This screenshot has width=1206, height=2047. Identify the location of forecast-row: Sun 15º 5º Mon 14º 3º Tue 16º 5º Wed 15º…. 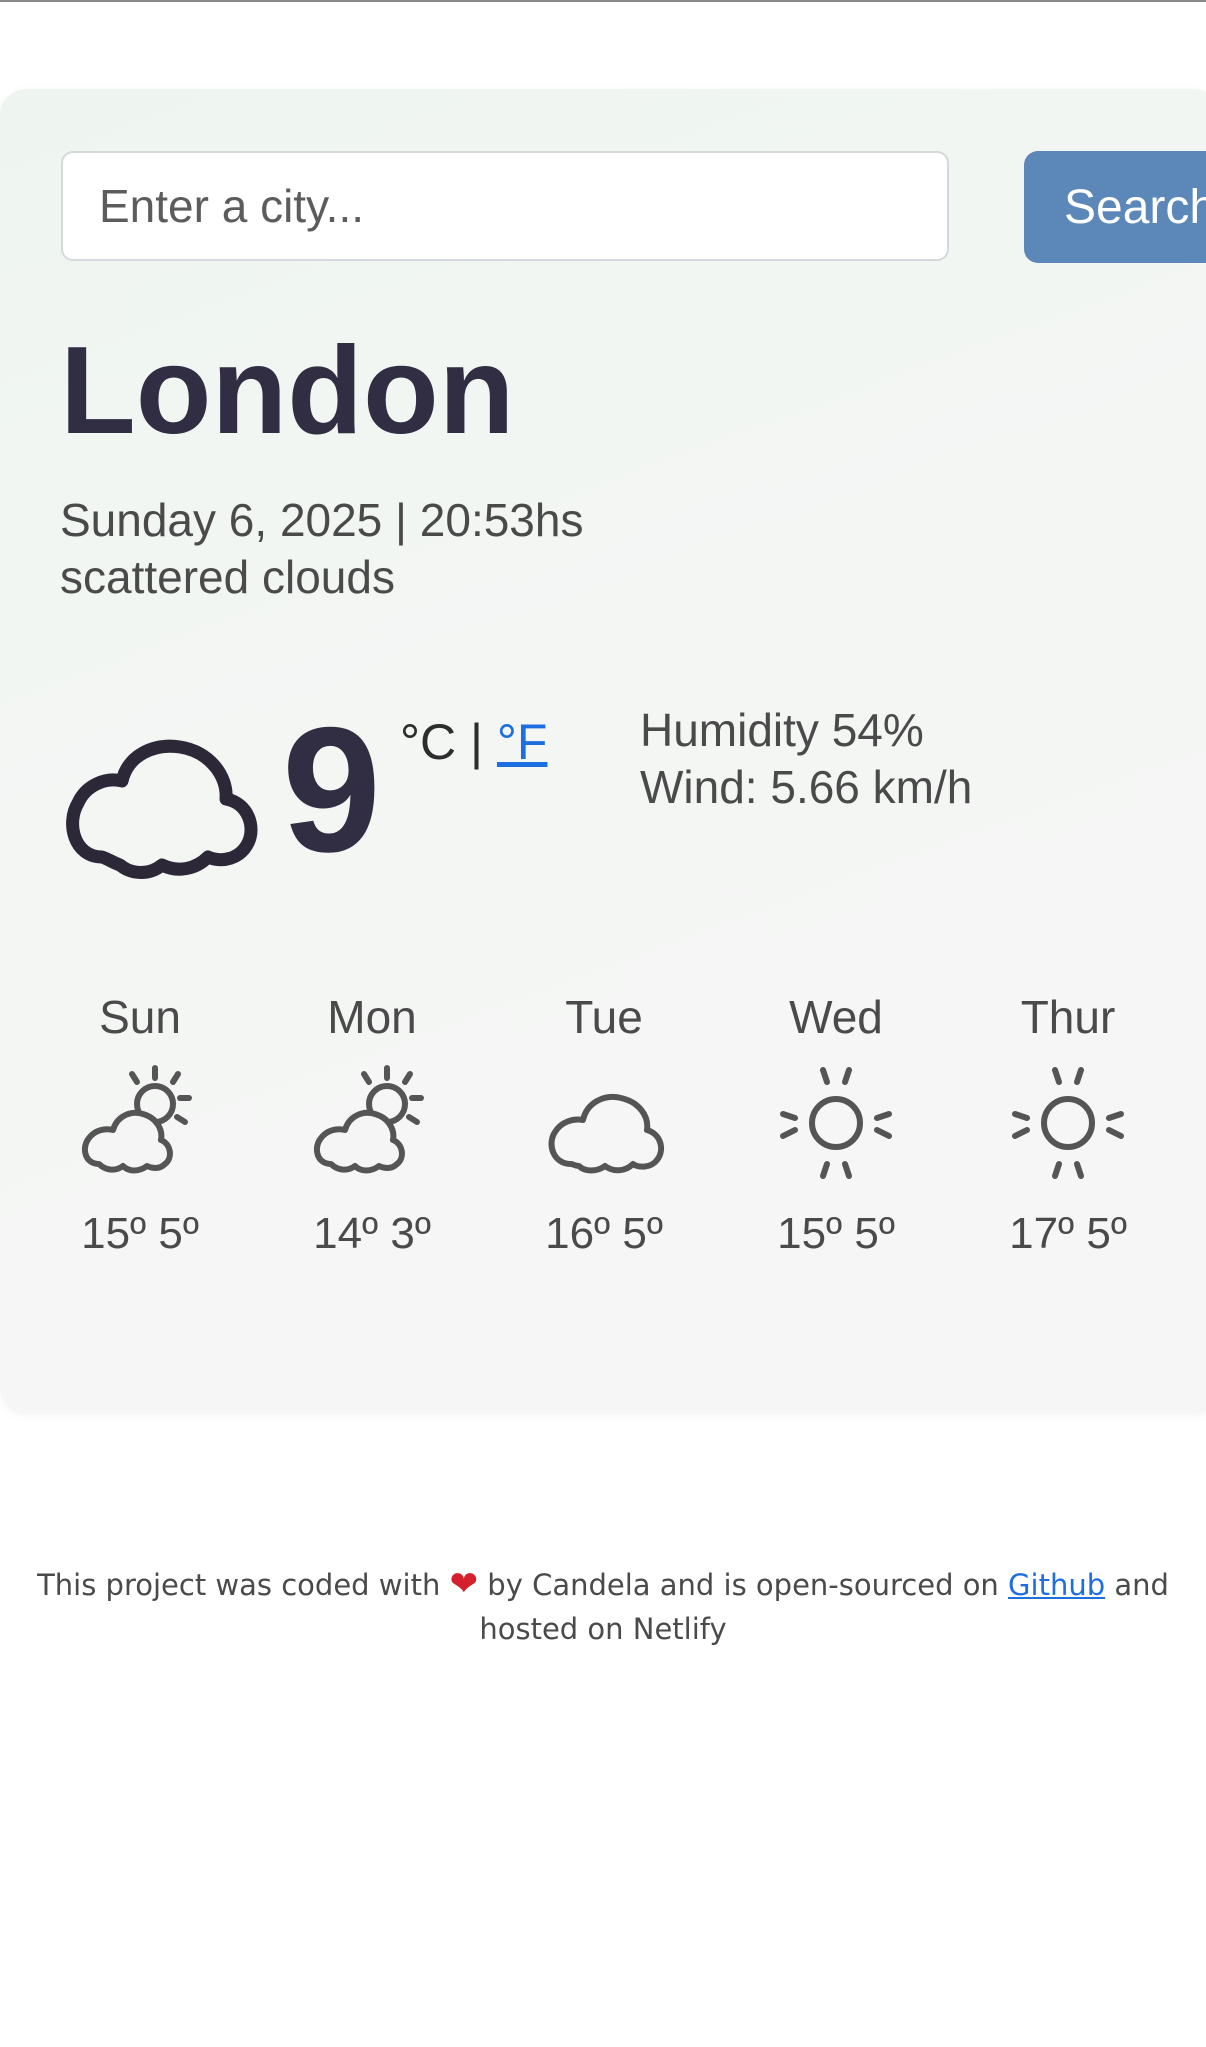
(604, 1125).